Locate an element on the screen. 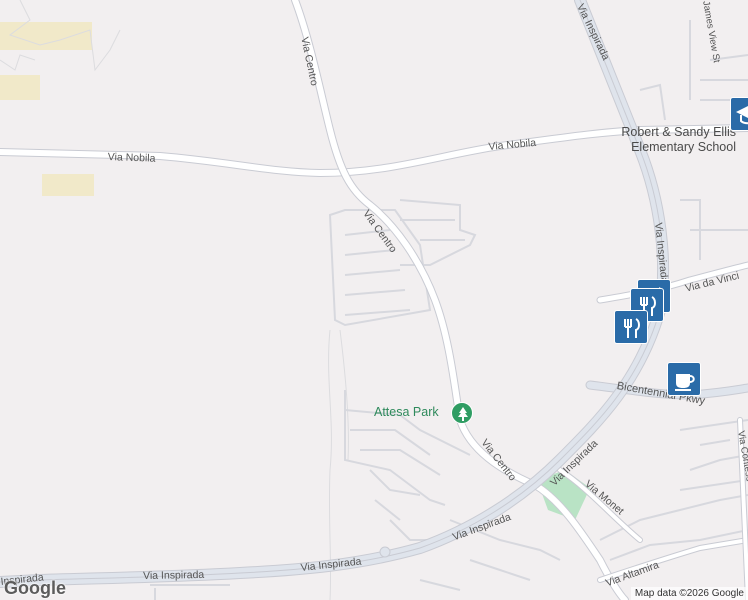 The width and height of the screenshot is (748, 600). road-label-via-inspirada: Via Inspirada is located at coordinates (174, 575).